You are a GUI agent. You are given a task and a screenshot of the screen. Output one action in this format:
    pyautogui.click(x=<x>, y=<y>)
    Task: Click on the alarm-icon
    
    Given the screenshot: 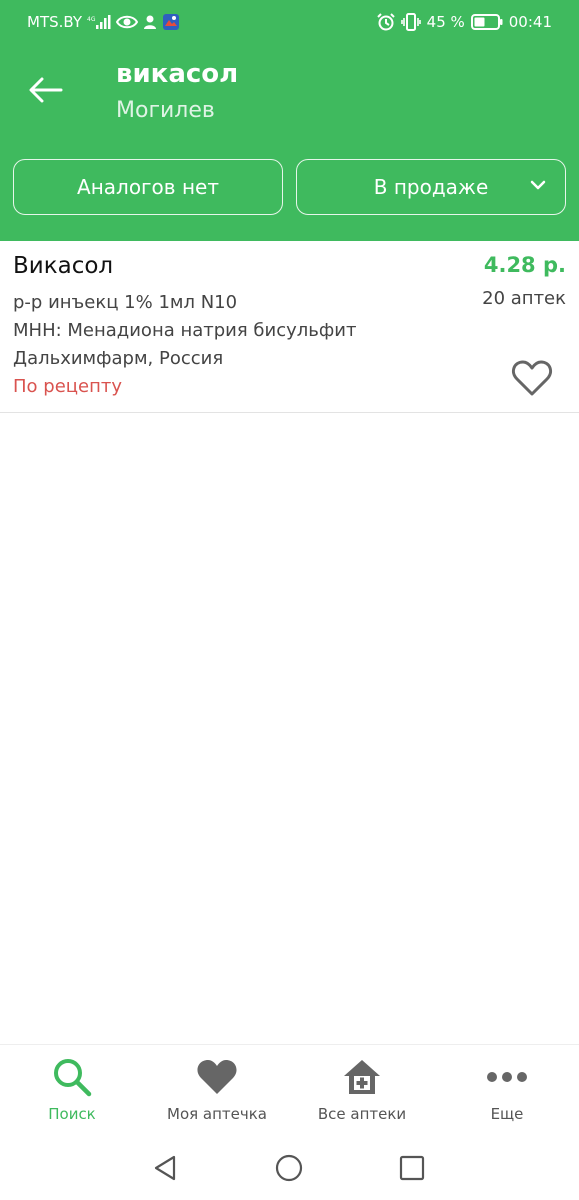 What is the action you would take?
    pyautogui.click(x=385, y=22)
    